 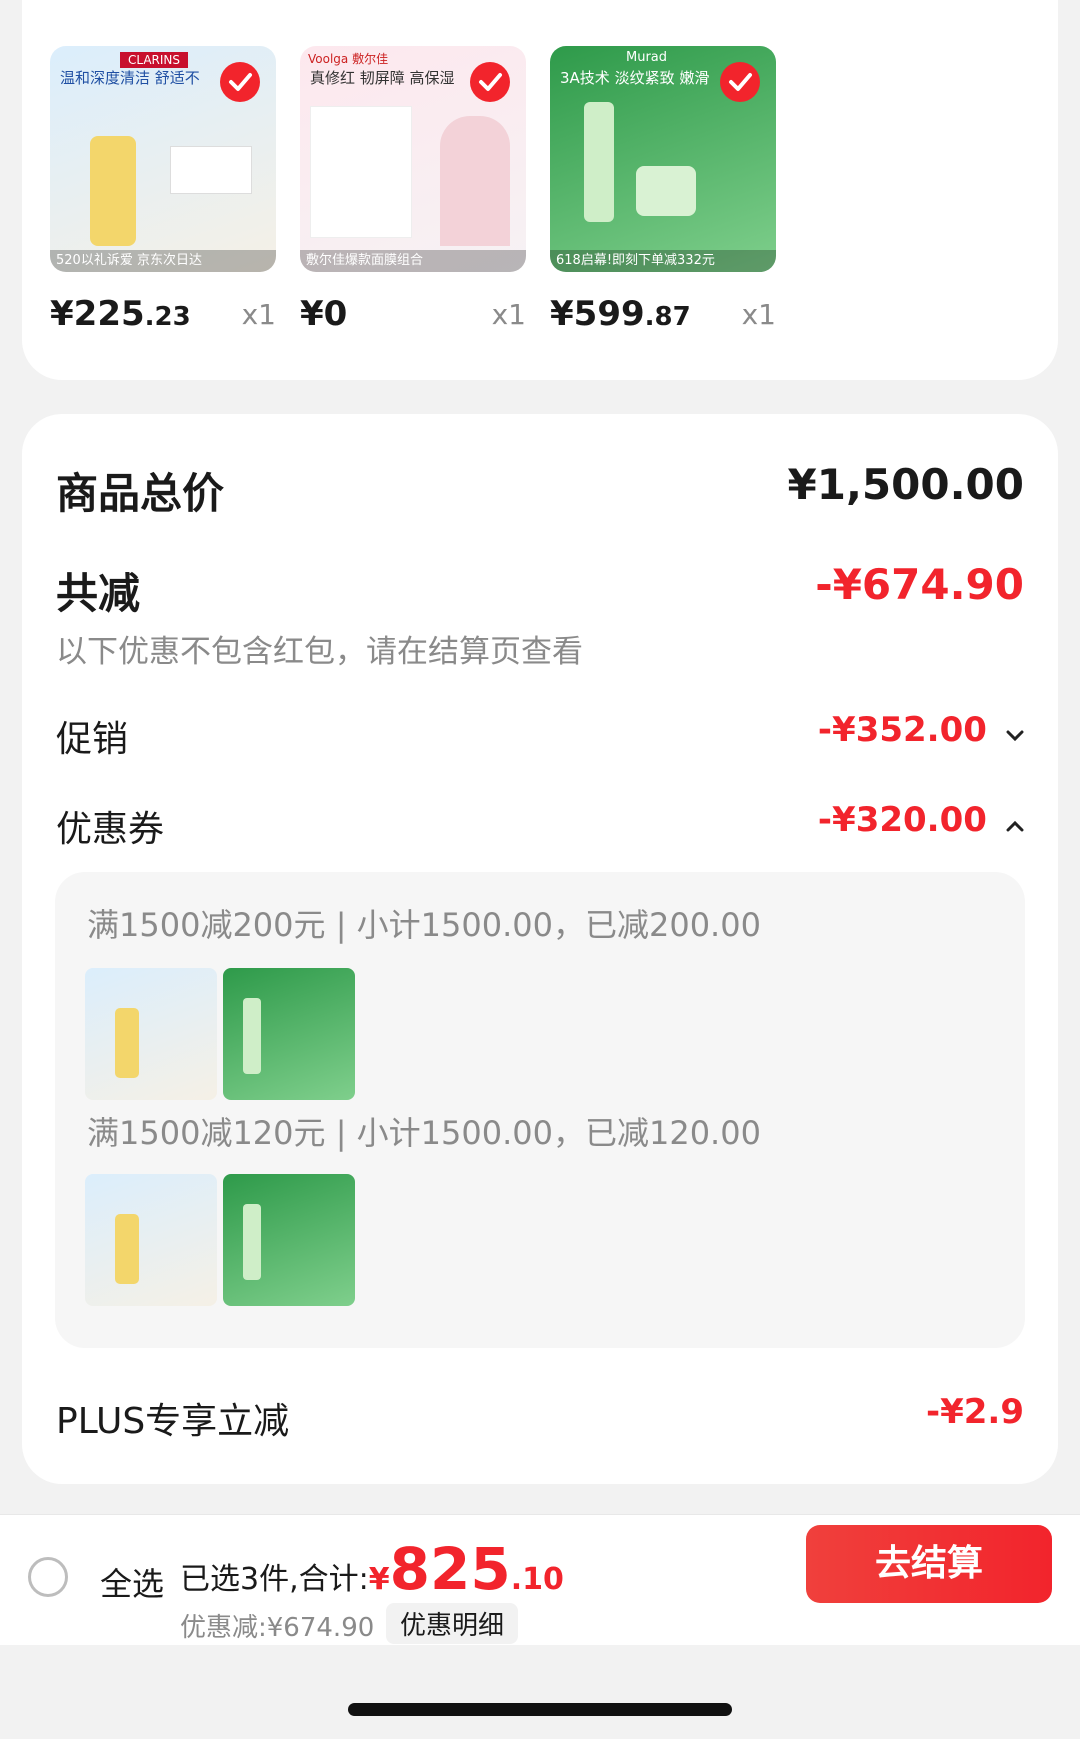 I want to click on reduce-label: 共减, so click(x=98, y=593).